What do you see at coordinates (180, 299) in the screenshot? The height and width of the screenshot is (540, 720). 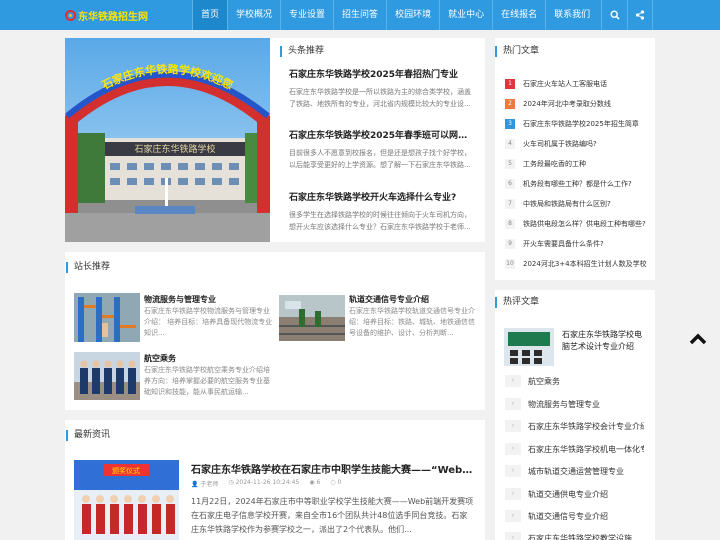 I see `recommend-1-title: 物流服务与管理专业` at bounding box center [180, 299].